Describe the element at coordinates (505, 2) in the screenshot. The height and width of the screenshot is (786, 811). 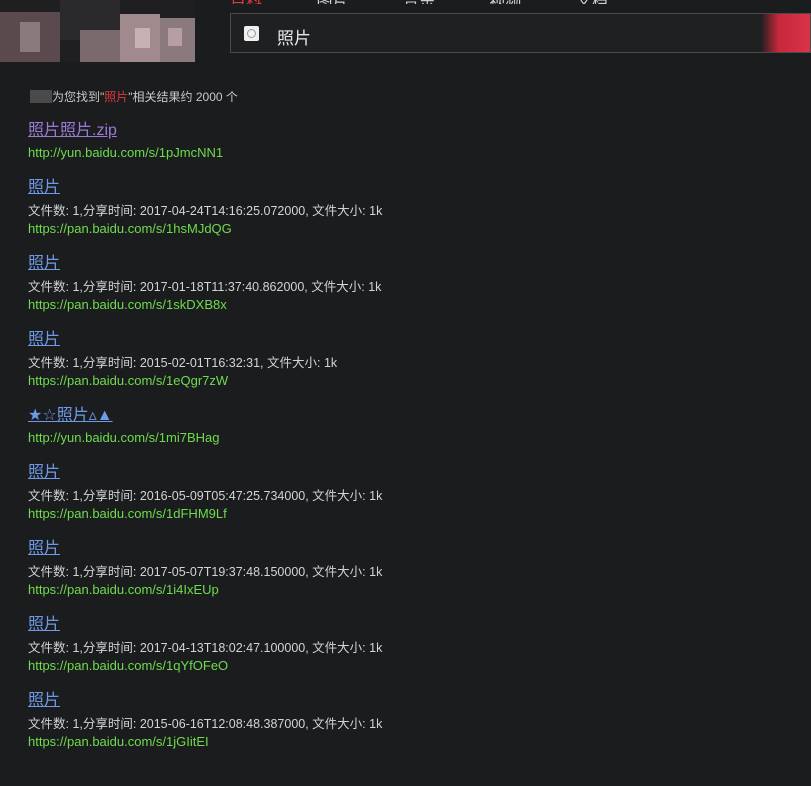
I see `nav-item-video: 视频` at that location.